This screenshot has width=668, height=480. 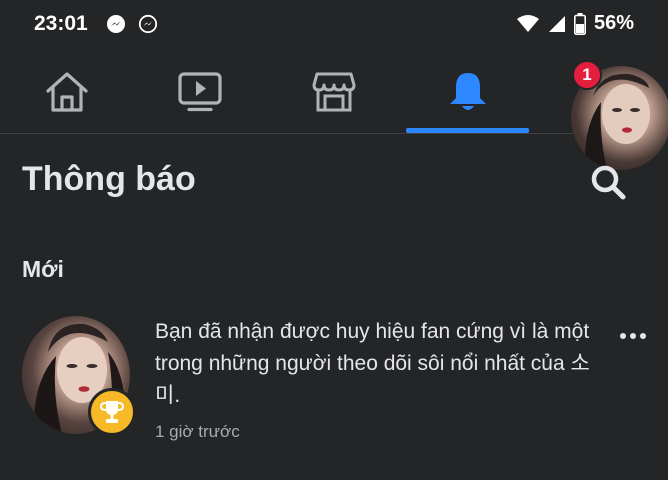 I want to click on tab-notifications, so click(x=468, y=92).